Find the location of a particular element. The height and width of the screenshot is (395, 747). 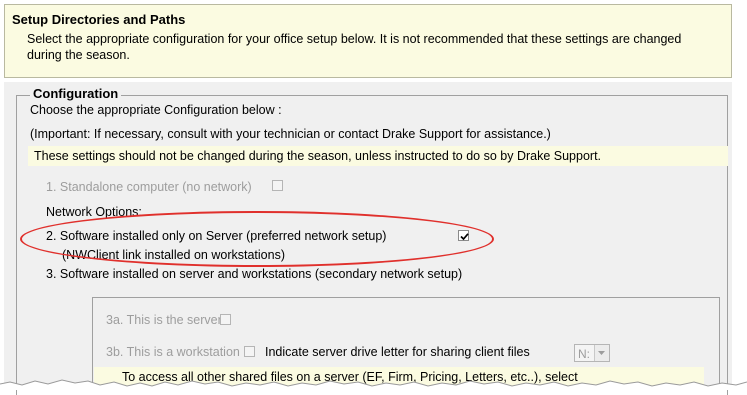

drive-letter-select: N: is located at coordinates (592, 353).